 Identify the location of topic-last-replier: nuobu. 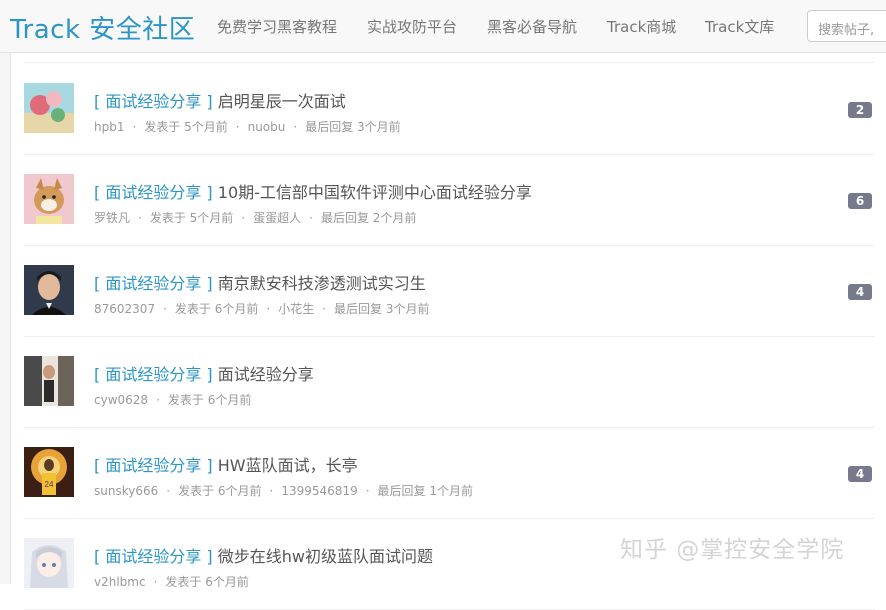
(267, 127).